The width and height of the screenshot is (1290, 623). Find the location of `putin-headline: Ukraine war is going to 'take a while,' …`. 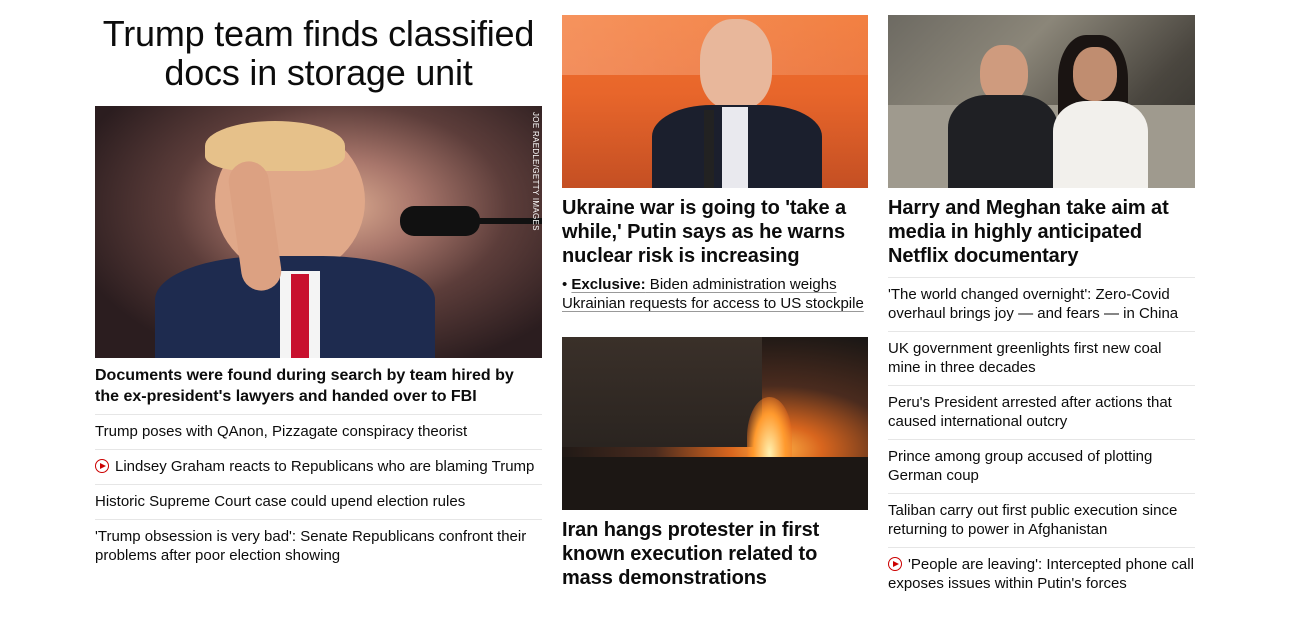

putin-headline: Ukraine war is going to 'take a while,' … is located at coordinates (715, 232).